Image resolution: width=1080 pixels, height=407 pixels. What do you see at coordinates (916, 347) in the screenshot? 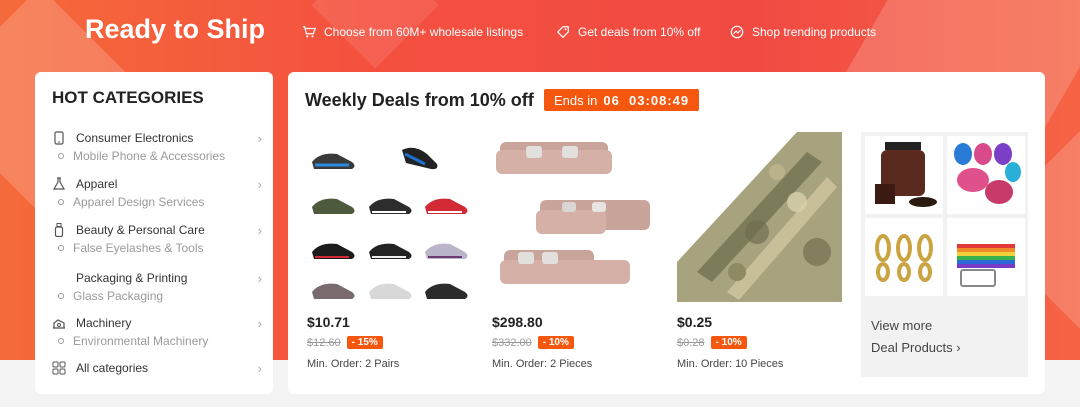
I see `deal-products-link: Deal Products ›` at bounding box center [916, 347].